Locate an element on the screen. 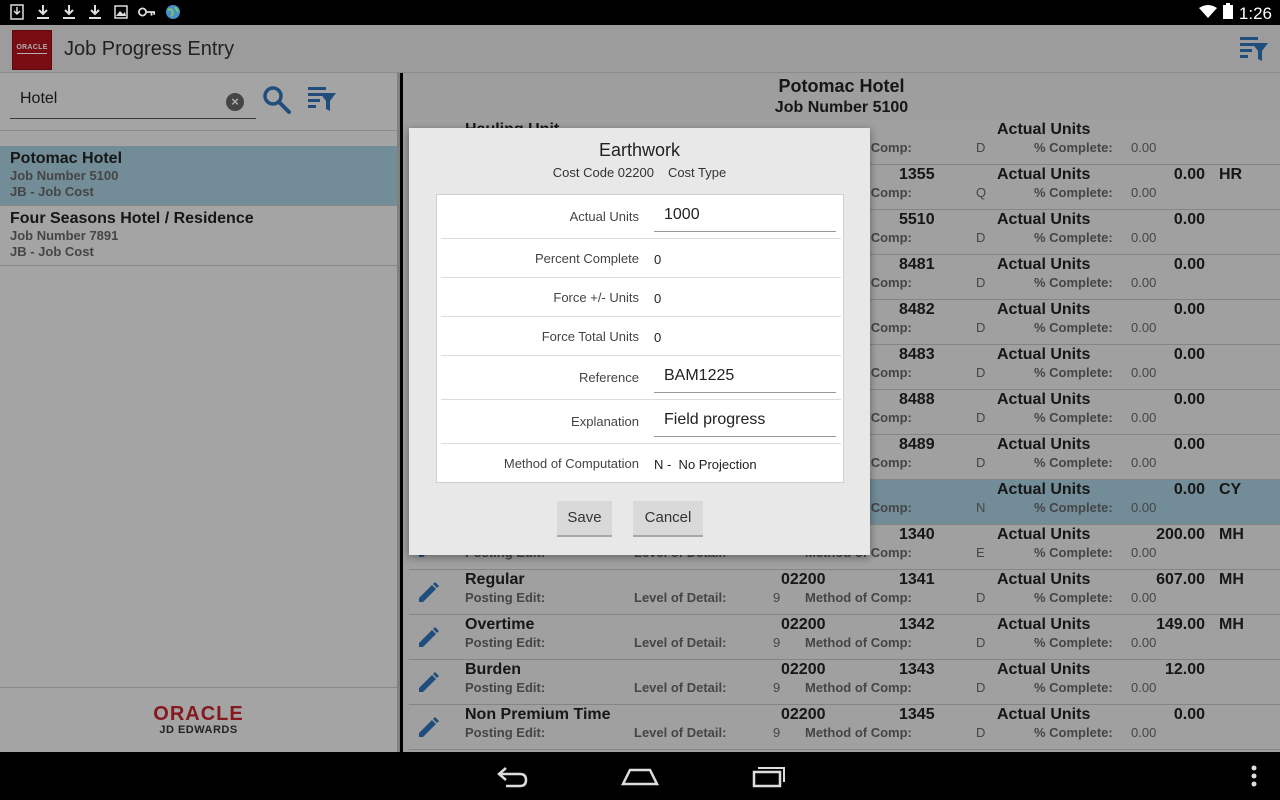 The image size is (1280, 800). cost-code: Cost Code 02200 is located at coordinates (603, 172).